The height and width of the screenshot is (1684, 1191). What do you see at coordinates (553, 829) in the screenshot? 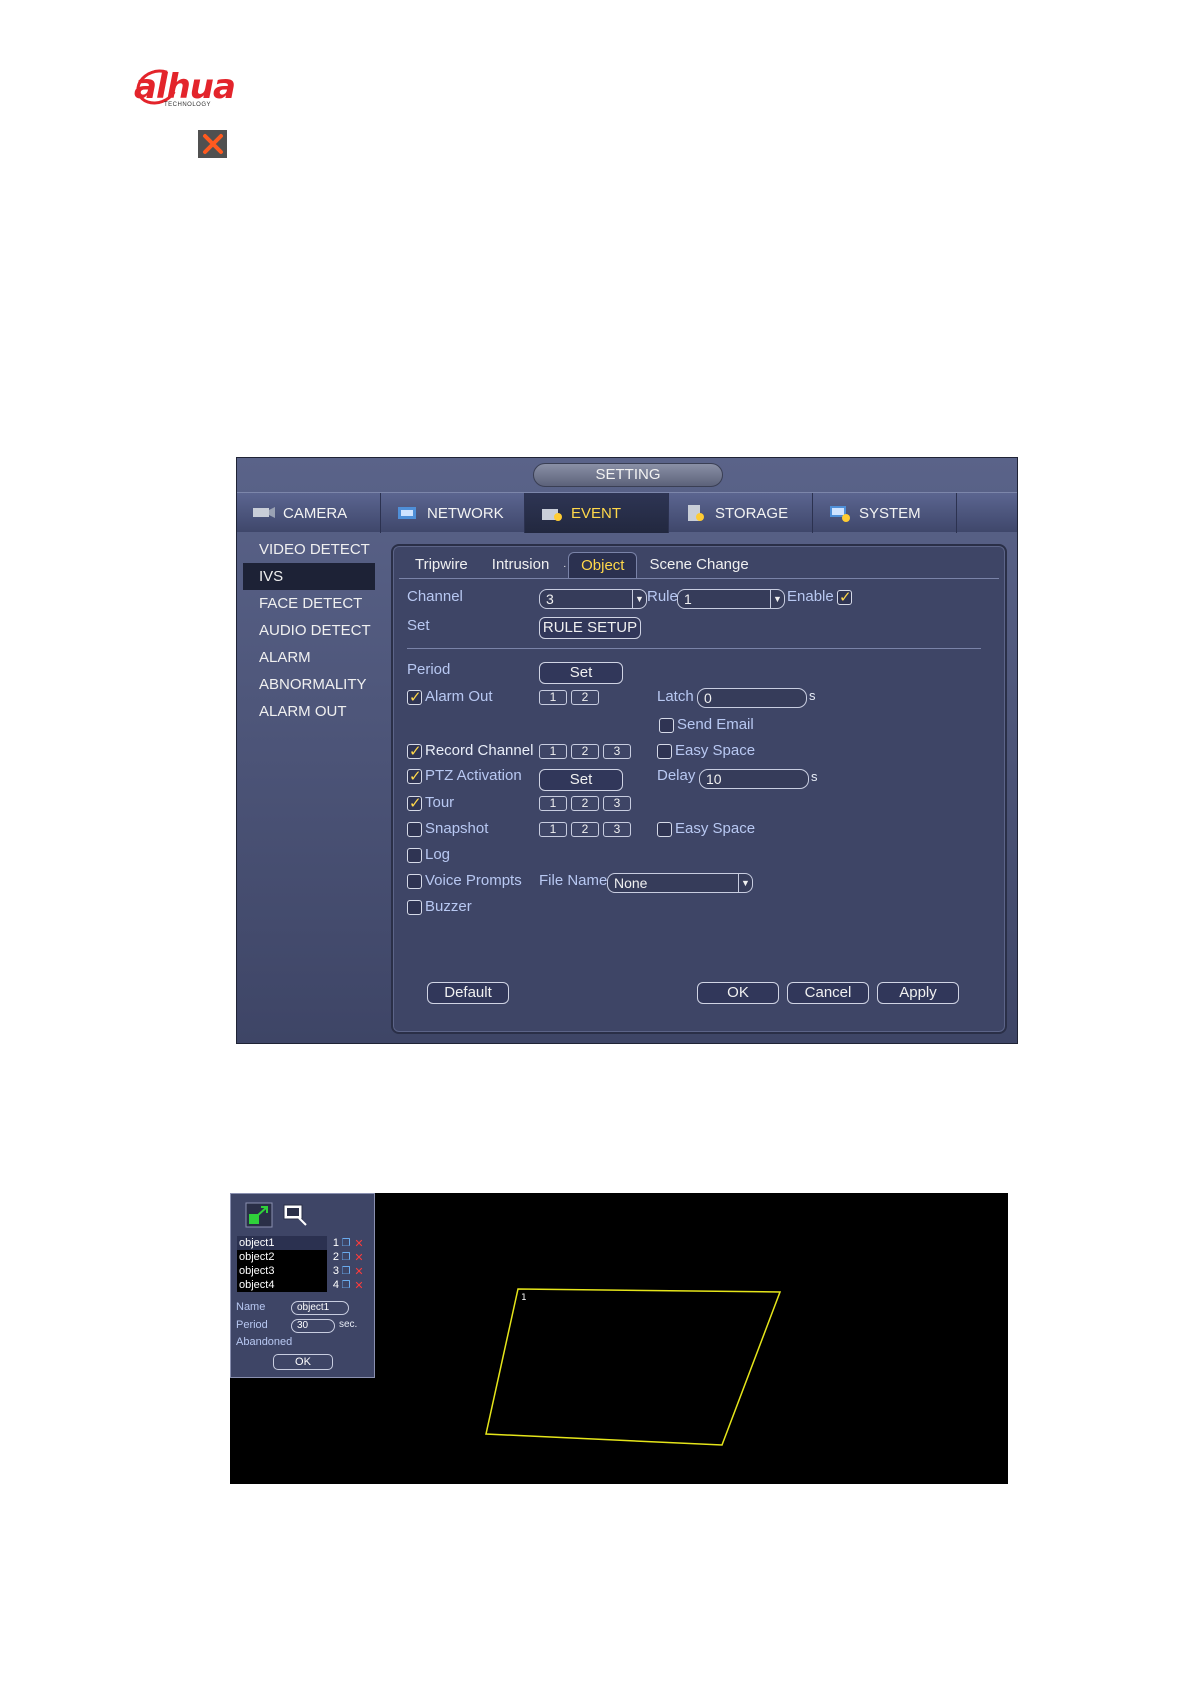
I see `snapshot-1: 1` at bounding box center [553, 829].